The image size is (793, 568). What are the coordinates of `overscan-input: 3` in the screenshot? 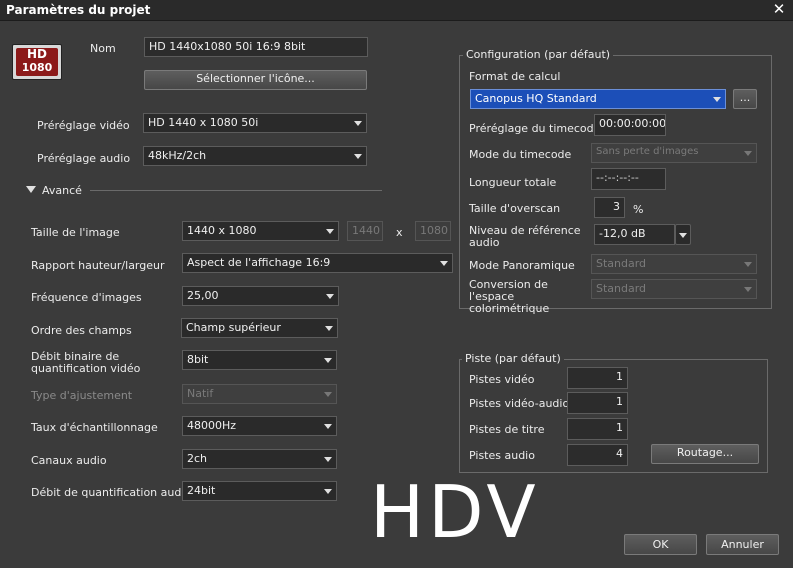 It's located at (609, 207).